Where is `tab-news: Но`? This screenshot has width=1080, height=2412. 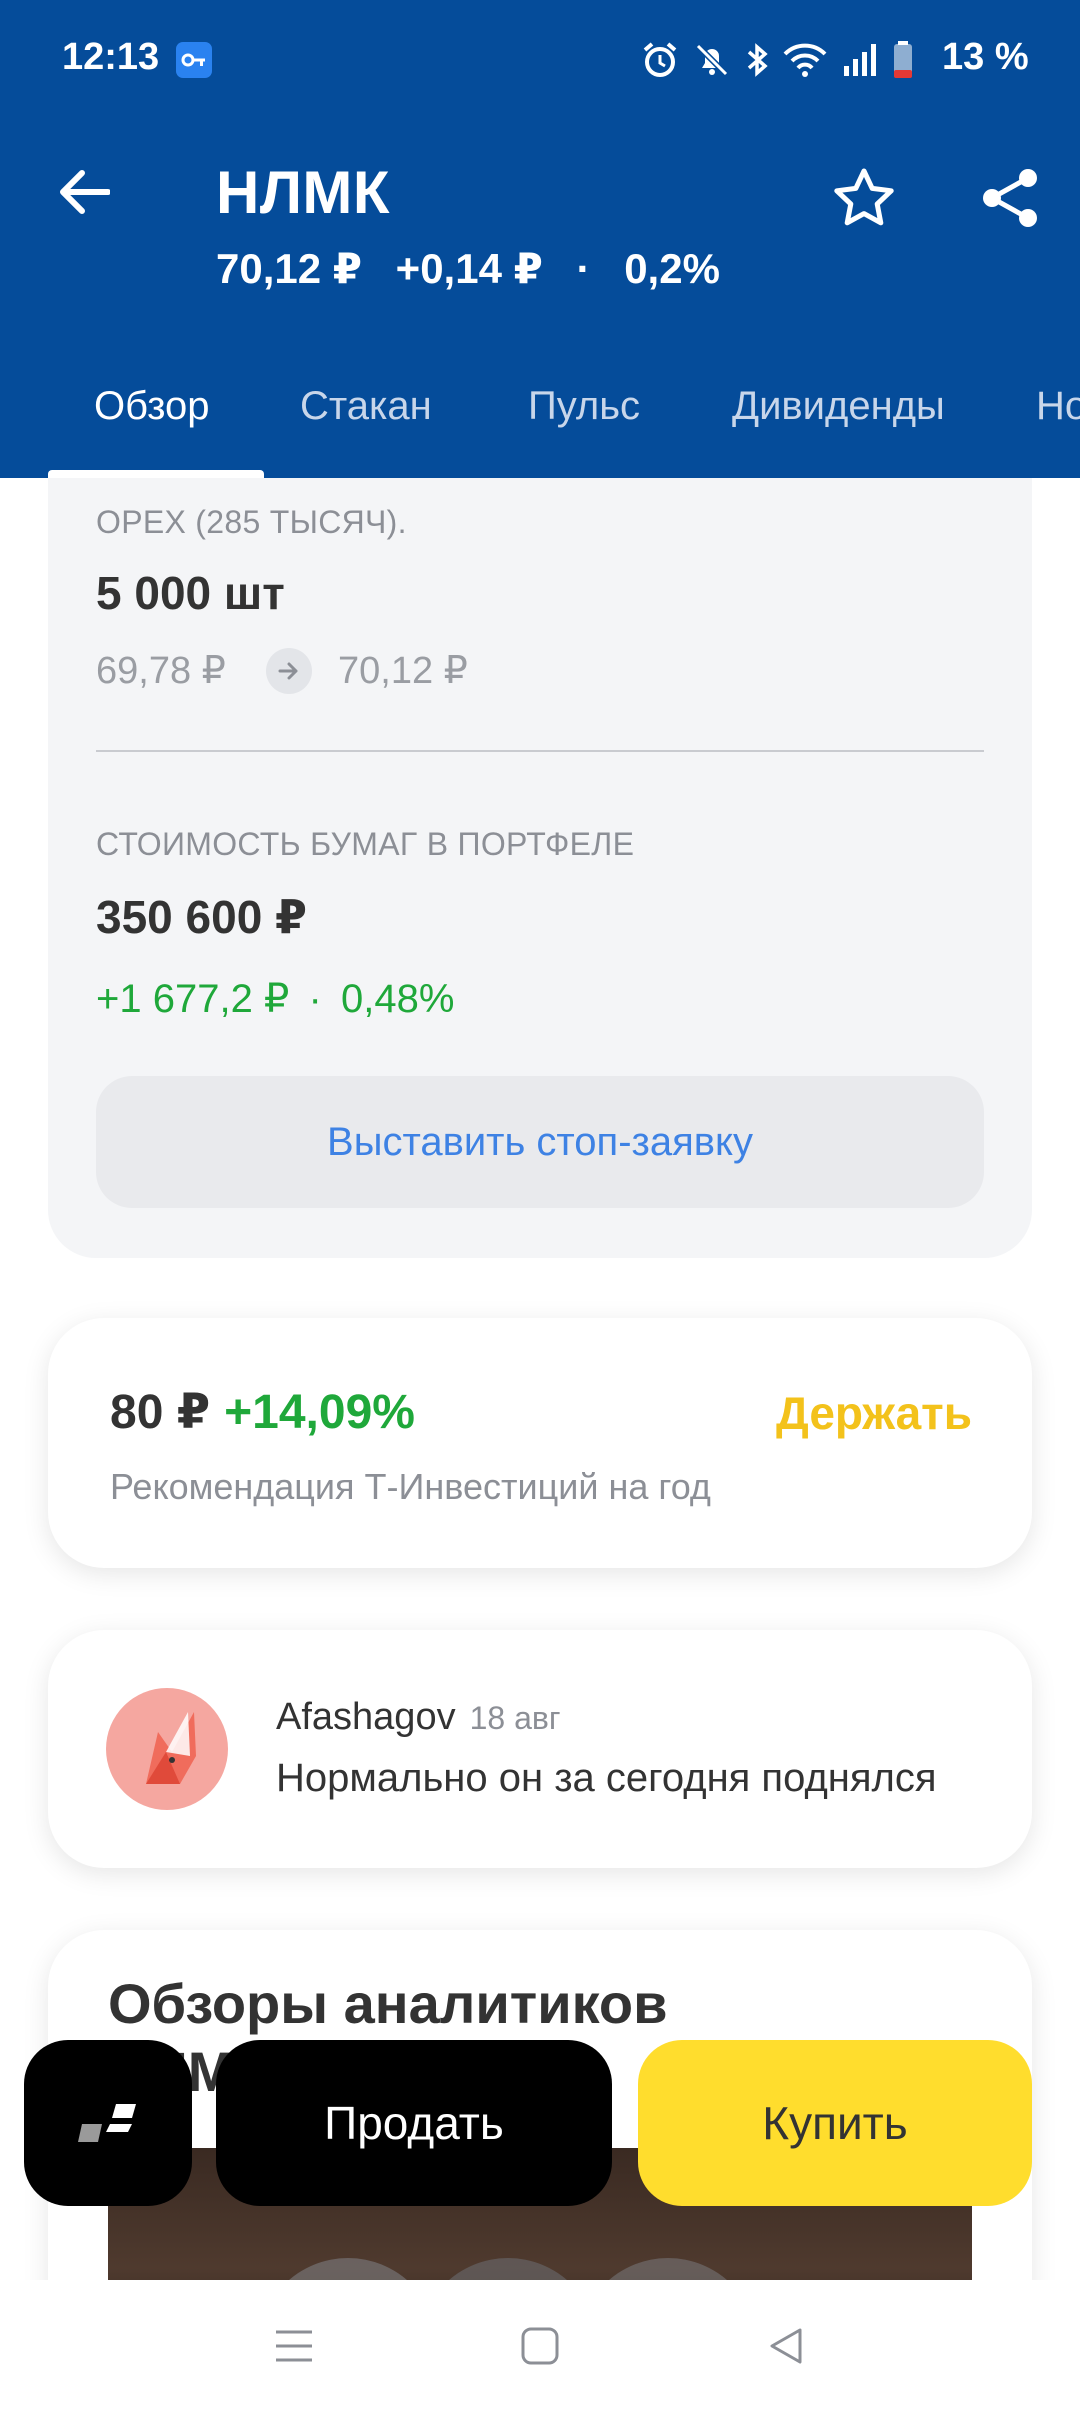
tab-news: Но is located at coordinates (1058, 406).